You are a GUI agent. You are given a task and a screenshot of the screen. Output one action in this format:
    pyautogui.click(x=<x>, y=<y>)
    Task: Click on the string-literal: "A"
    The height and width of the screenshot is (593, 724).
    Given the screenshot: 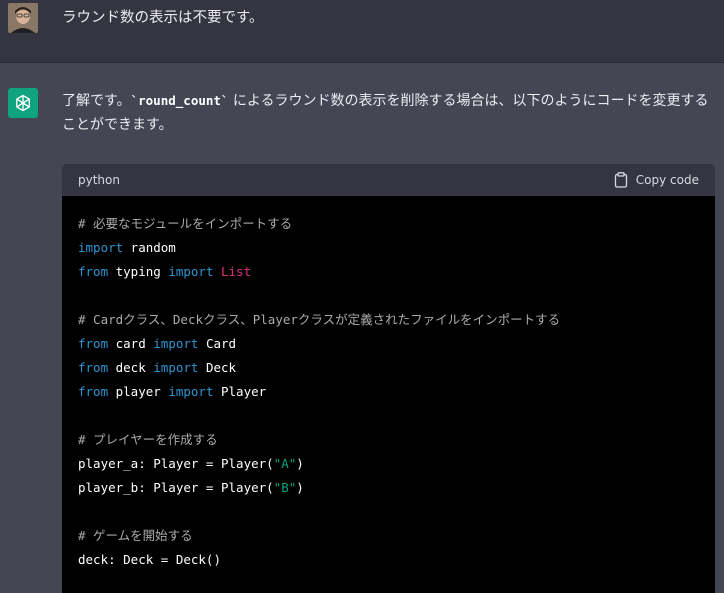 What is the action you would take?
    pyautogui.click(x=285, y=463)
    